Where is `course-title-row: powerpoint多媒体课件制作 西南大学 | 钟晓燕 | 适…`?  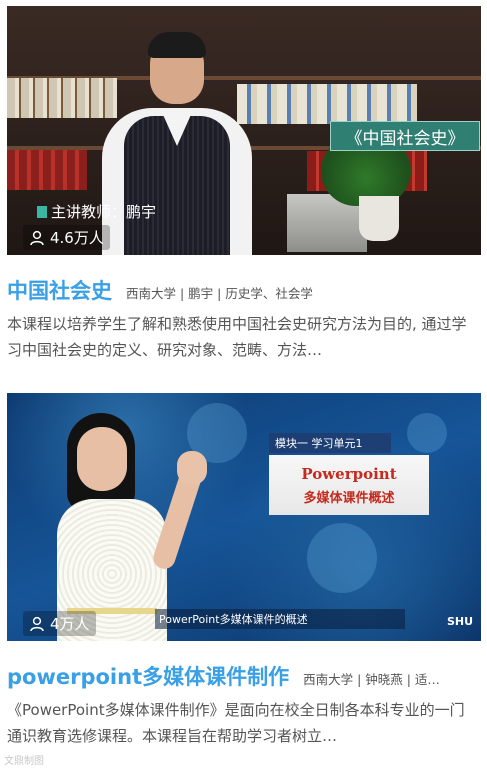
course-title-row: powerpoint多媒体课件制作 西南大学 | 钟晓燕 | 适… is located at coordinates (244, 676).